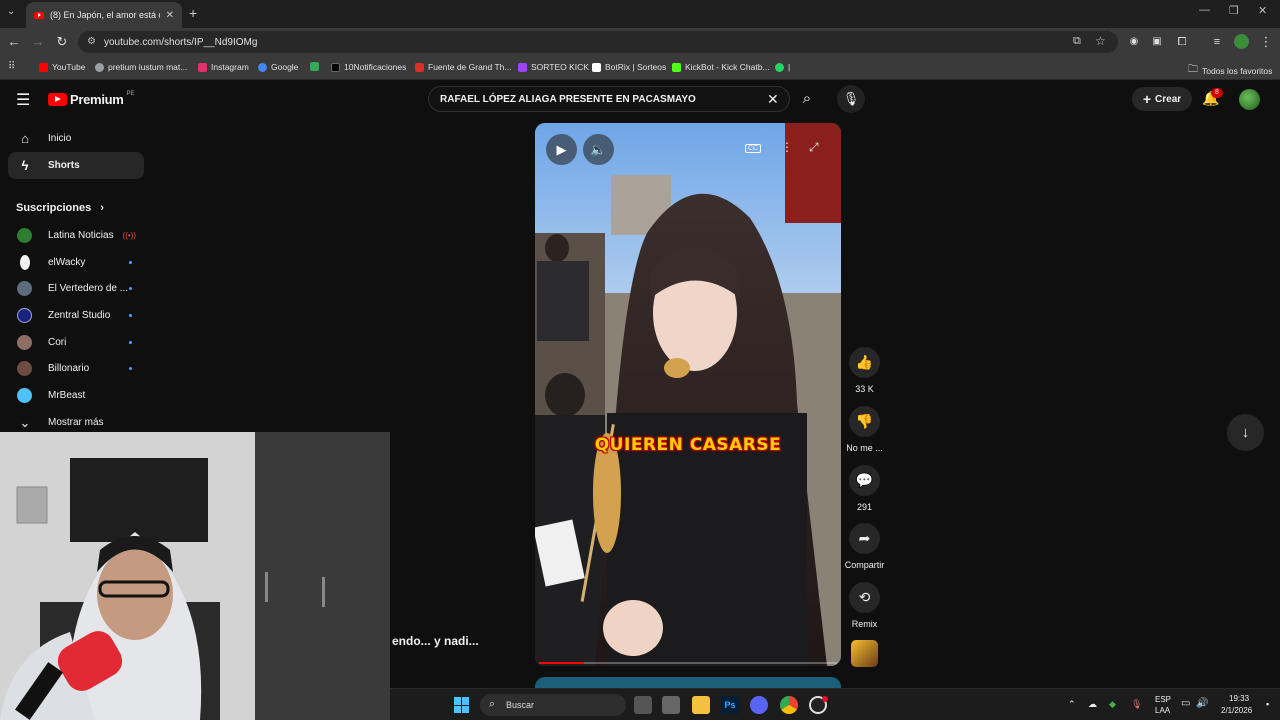 This screenshot has height=720, width=1280. I want to click on chevron-right-icon: ›, so click(102, 208).